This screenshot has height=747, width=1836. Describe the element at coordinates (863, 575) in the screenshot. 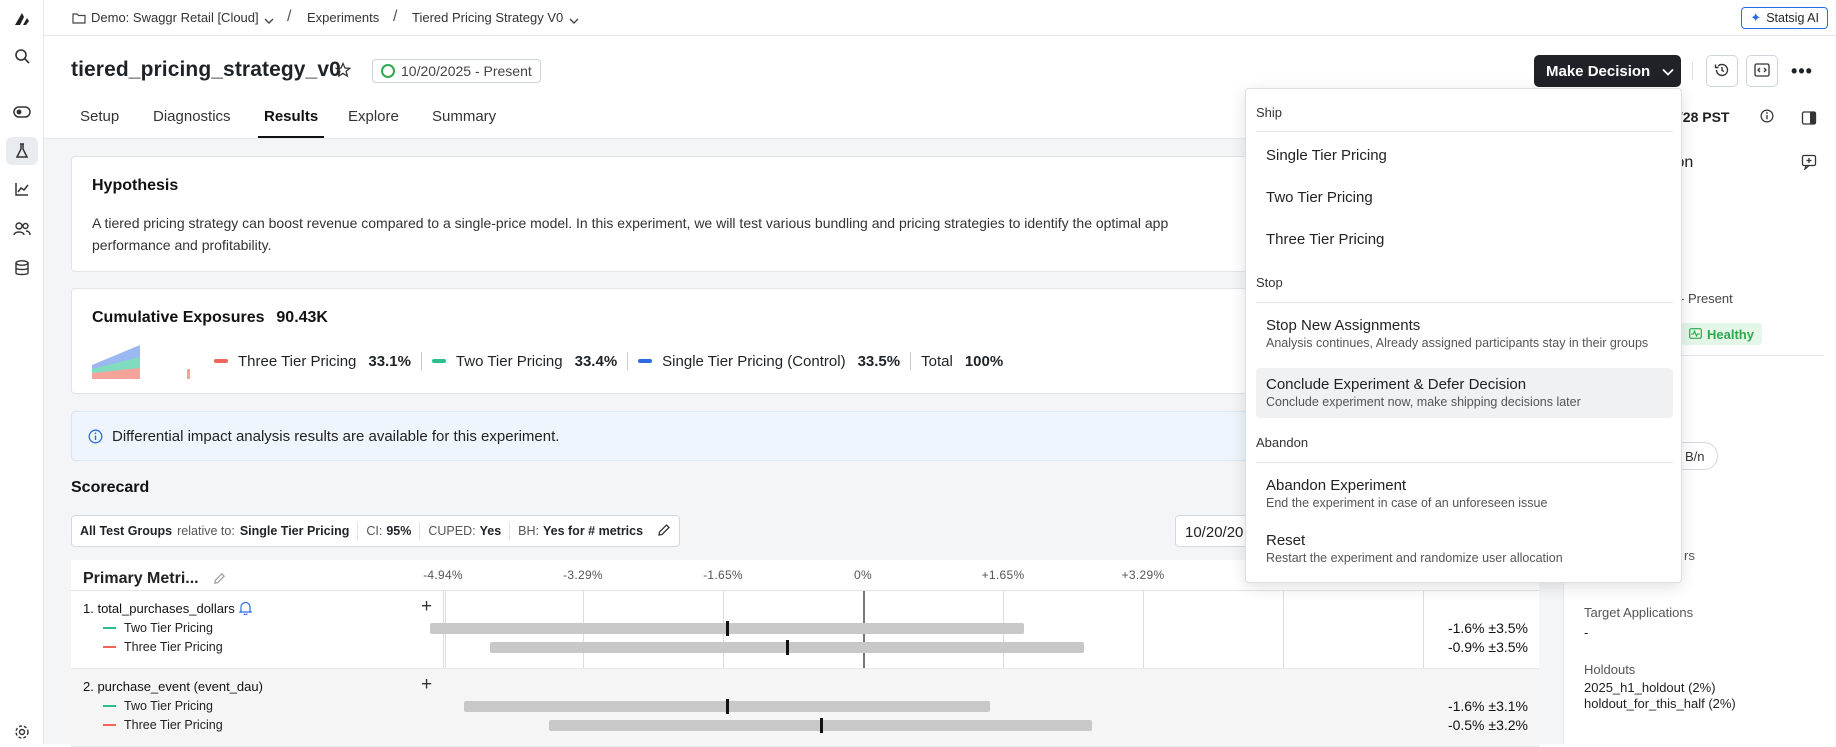

I see `axis-tick-label: 0%` at that location.